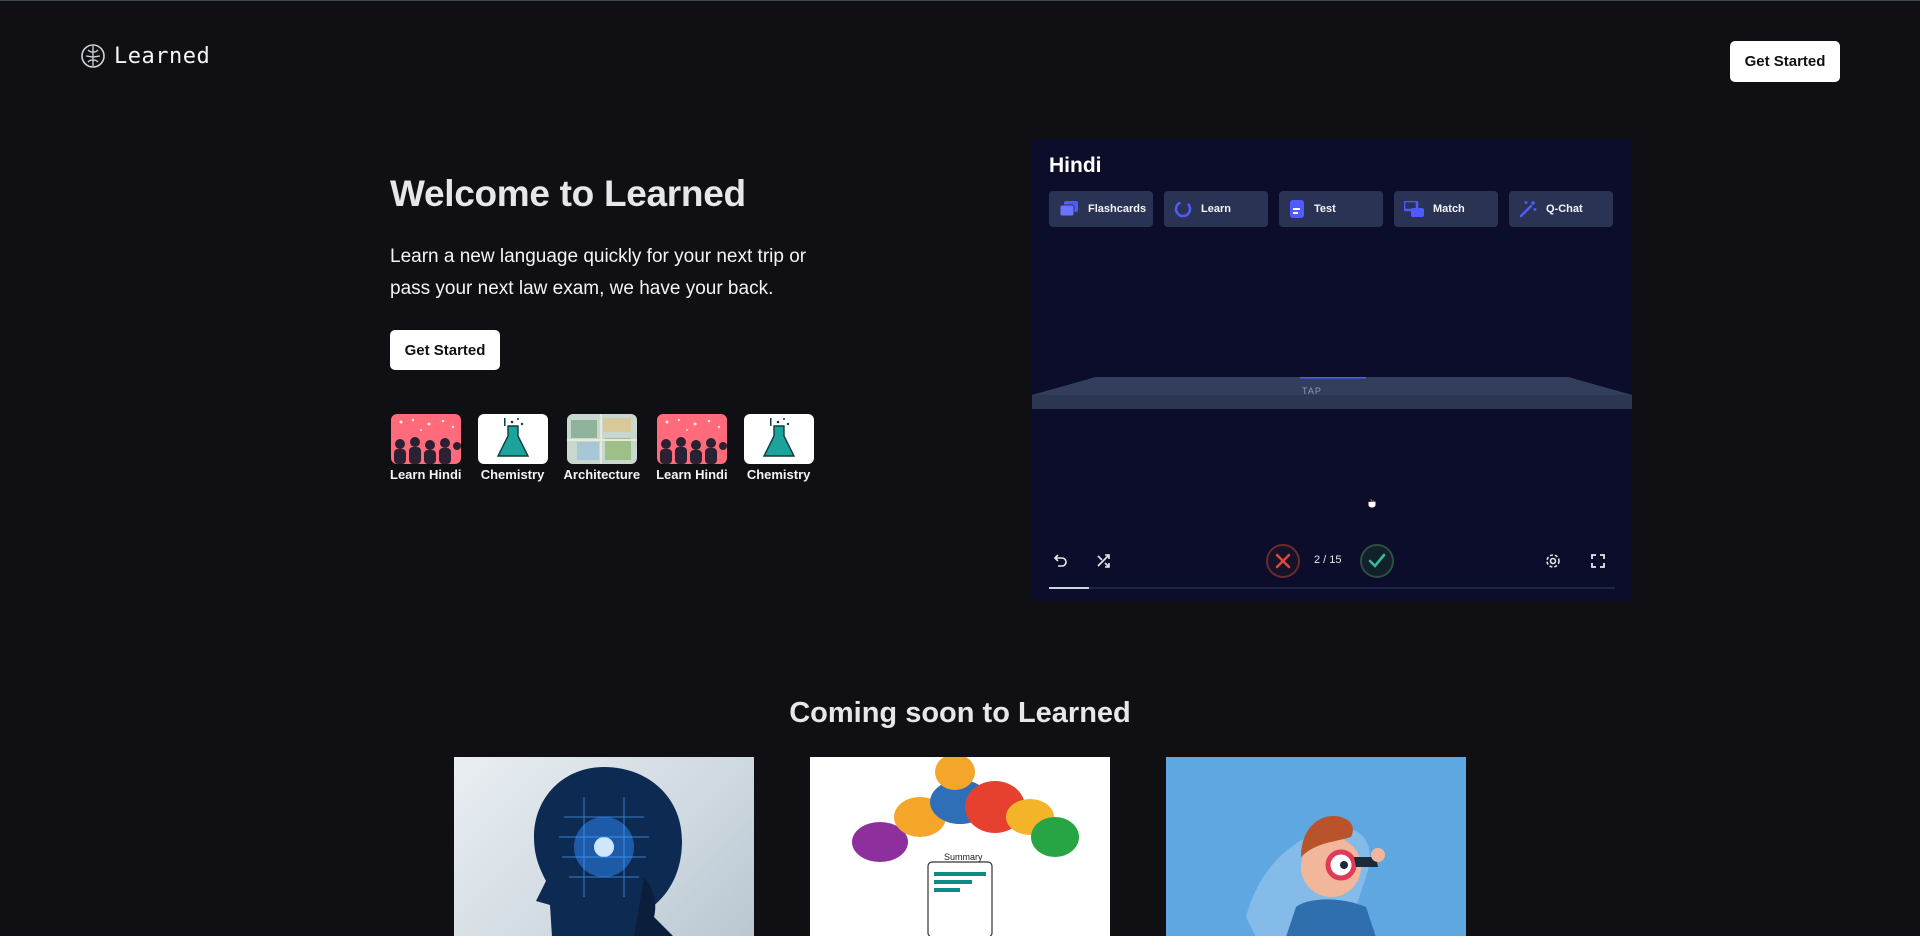  What do you see at coordinates (1332, 588) in the screenshot?
I see `progress-bar` at bounding box center [1332, 588].